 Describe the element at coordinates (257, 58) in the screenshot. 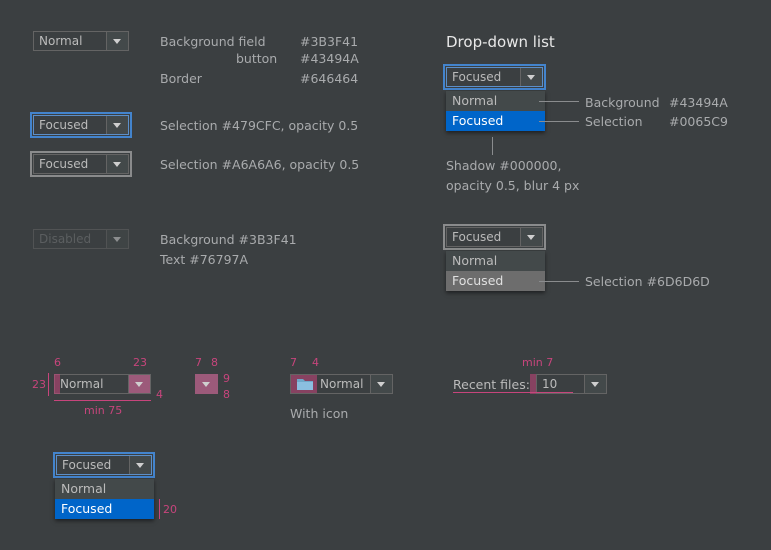

I see `note-button: button` at that location.